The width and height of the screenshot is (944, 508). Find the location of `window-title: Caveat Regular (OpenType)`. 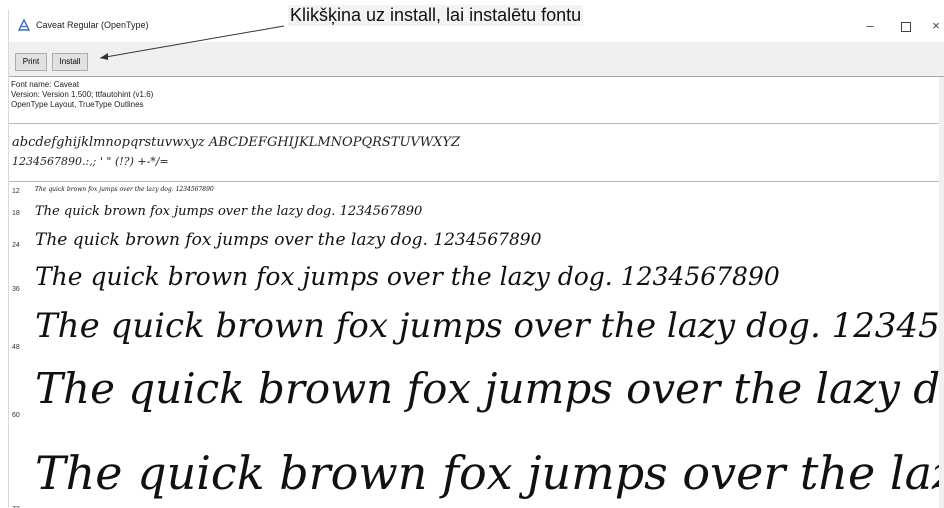

window-title: Caveat Regular (OpenType) is located at coordinates (92, 25).